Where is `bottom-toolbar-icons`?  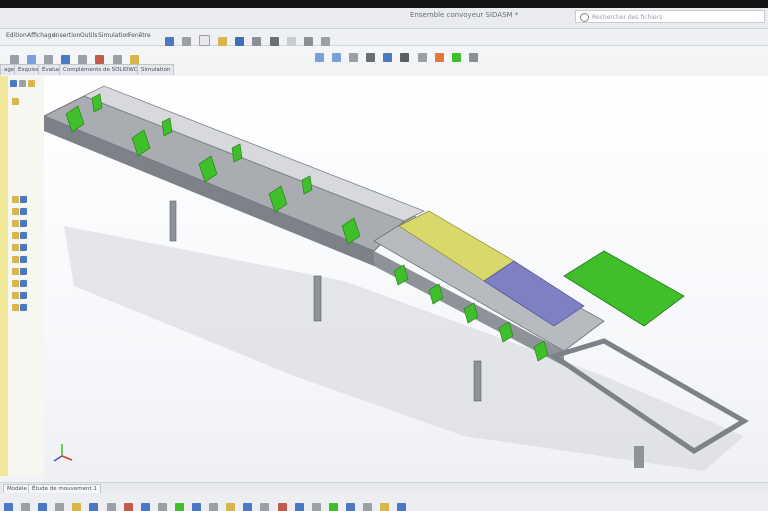 bottom-toolbar-icons is located at coordinates (206, 504).